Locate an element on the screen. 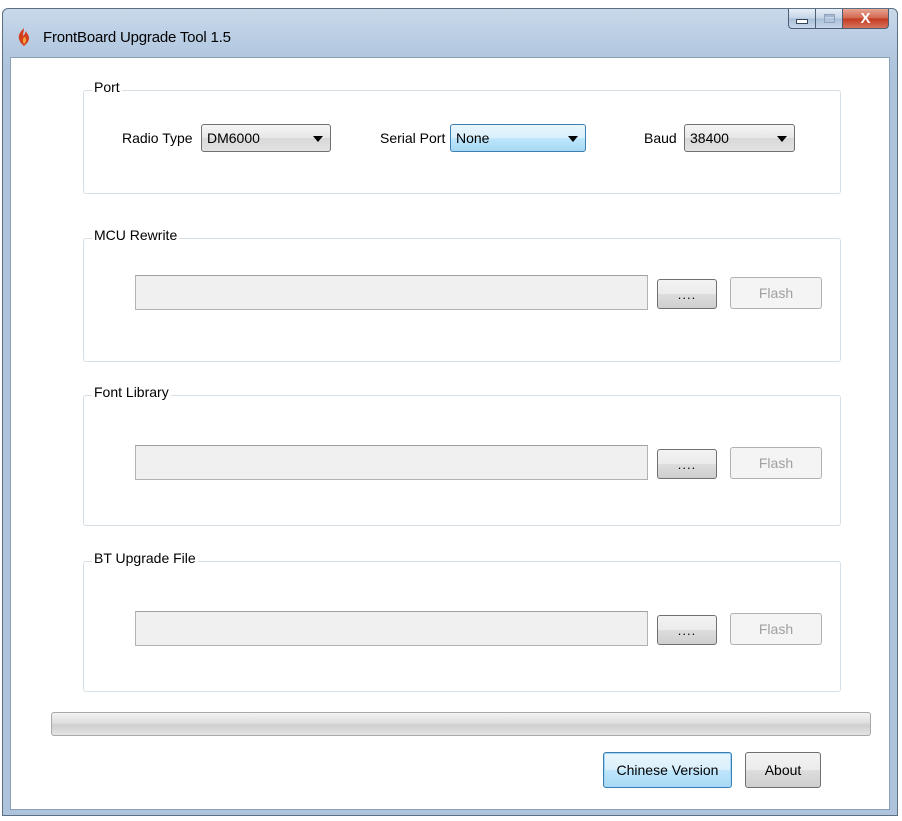 The width and height of the screenshot is (902, 821). font-flash-button: Flash is located at coordinates (776, 463).